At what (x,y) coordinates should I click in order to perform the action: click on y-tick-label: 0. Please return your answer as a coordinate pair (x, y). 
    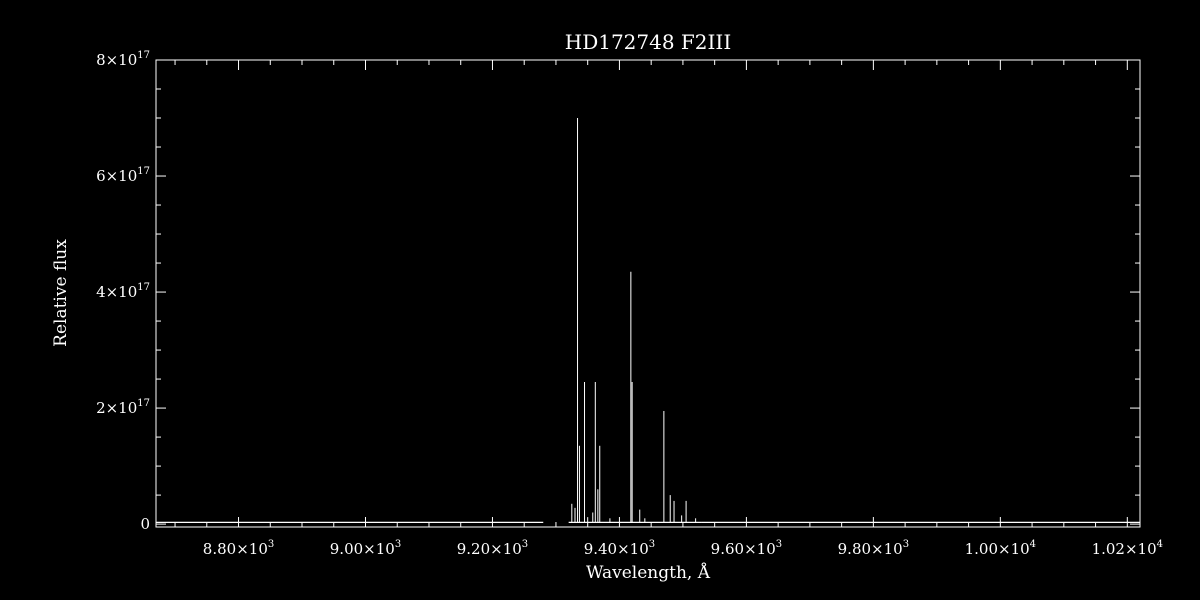
    Looking at the image, I should click on (145, 524).